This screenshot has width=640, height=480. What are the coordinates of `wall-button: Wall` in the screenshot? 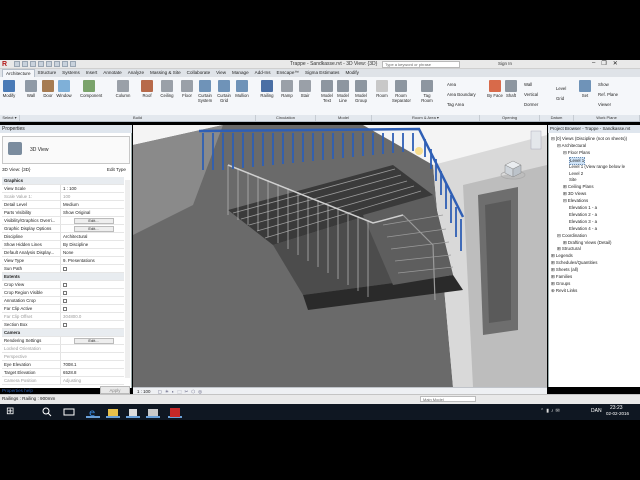 It's located at (528, 84).